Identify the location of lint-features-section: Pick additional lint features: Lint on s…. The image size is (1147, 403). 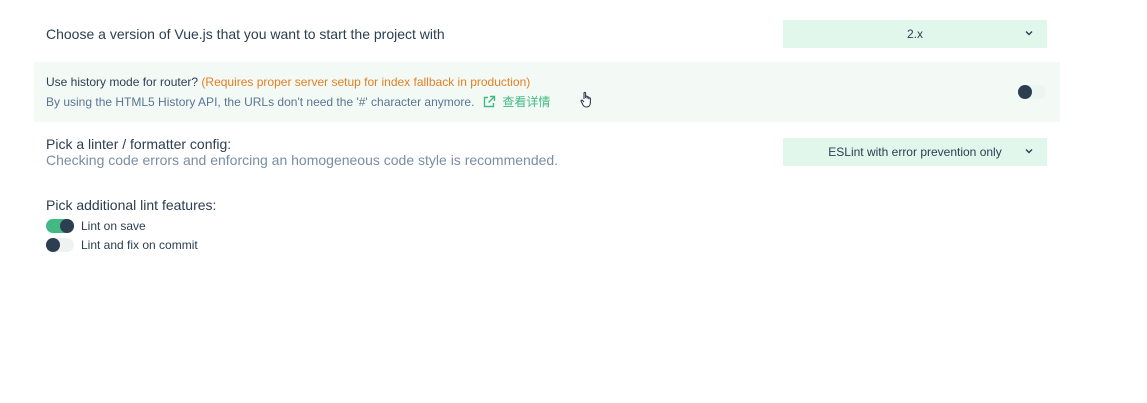
(547, 227).